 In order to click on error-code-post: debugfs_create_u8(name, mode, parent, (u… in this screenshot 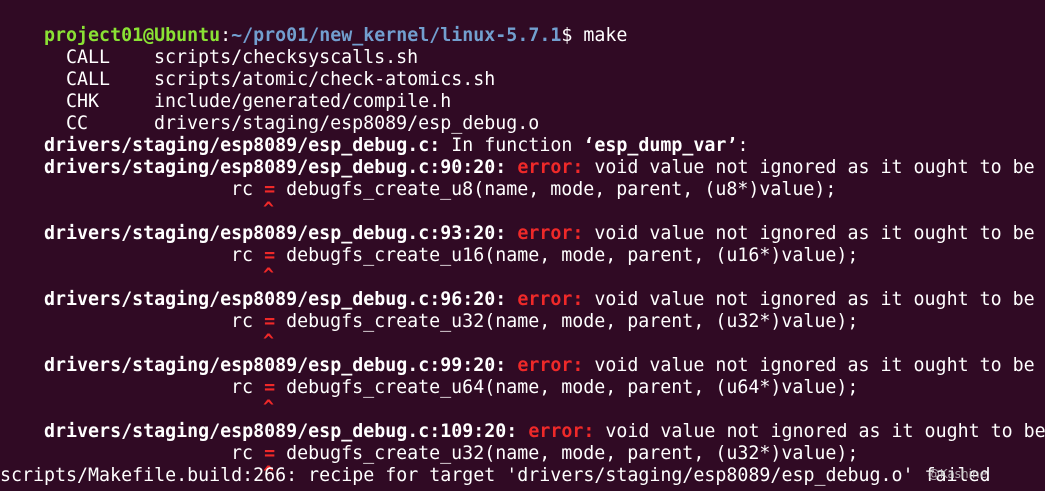, I will do `click(556, 189)`.